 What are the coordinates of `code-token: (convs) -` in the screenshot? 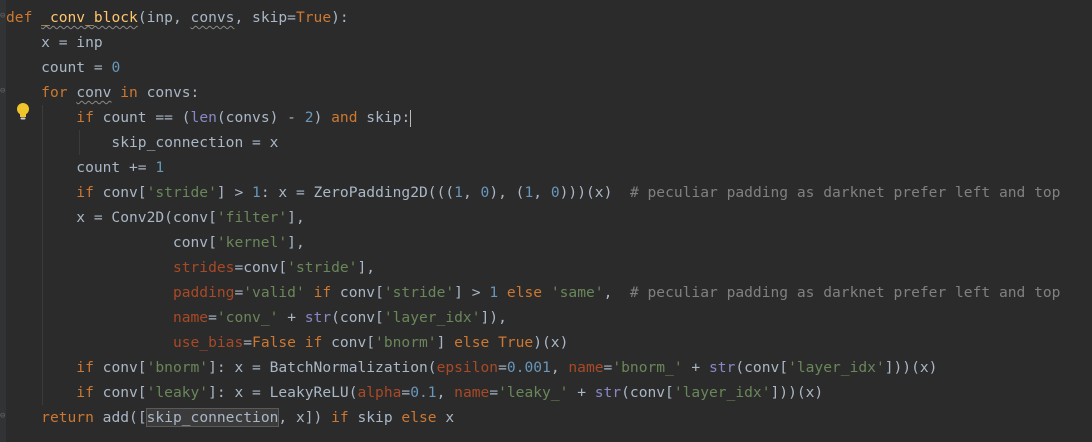 It's located at (260, 117).